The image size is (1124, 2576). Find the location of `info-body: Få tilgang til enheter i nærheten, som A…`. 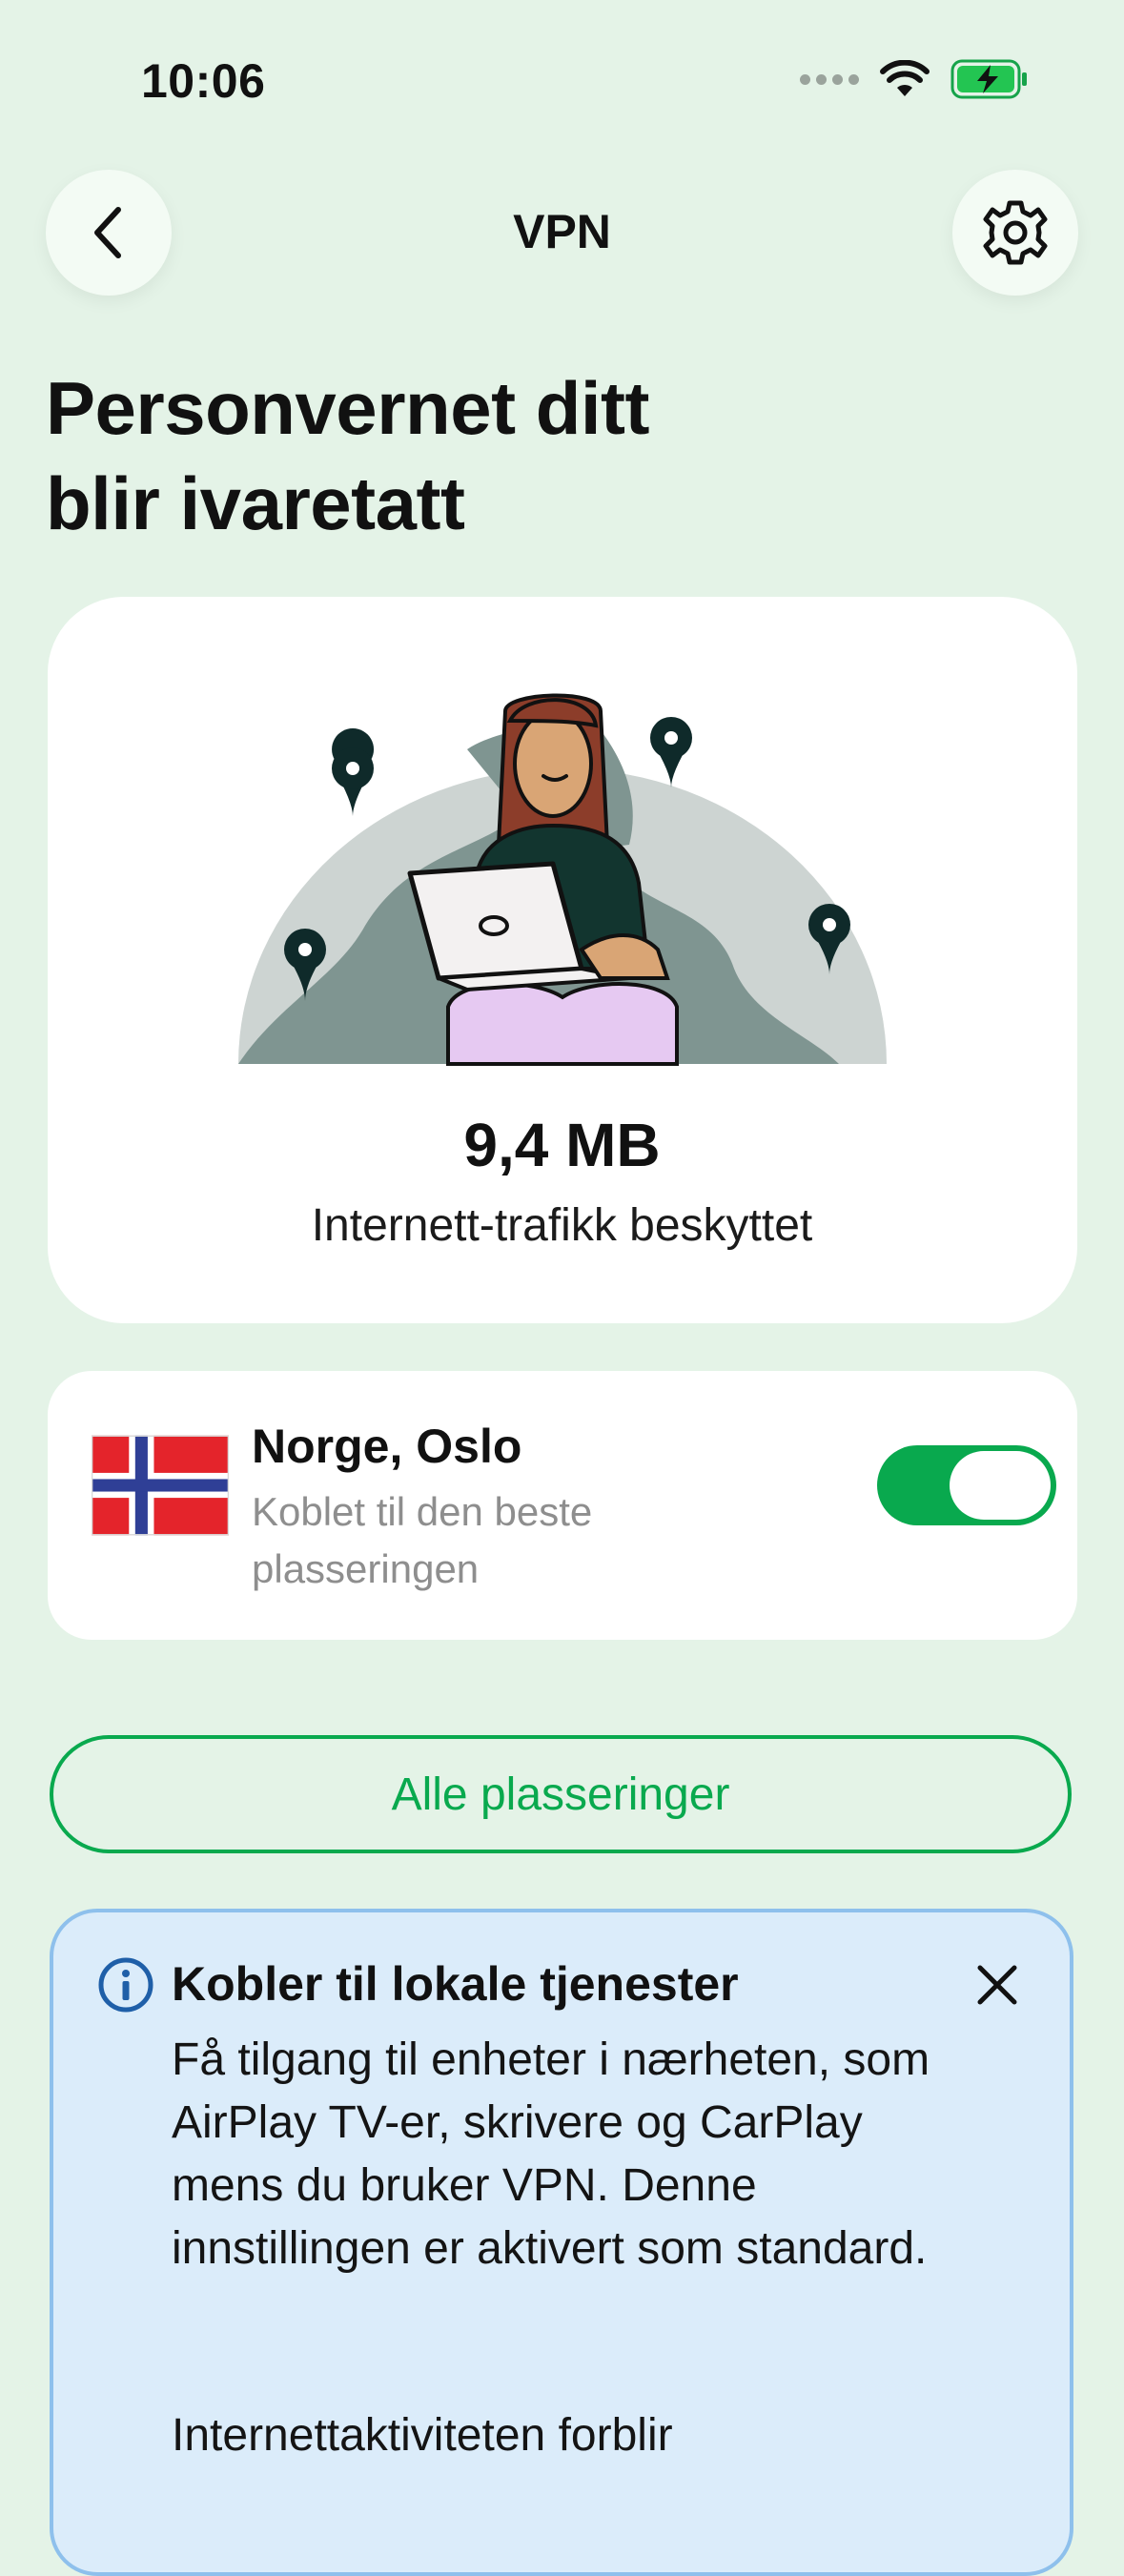

info-body: Få tilgang til enheter i nærheten, som A… is located at coordinates (551, 2154).